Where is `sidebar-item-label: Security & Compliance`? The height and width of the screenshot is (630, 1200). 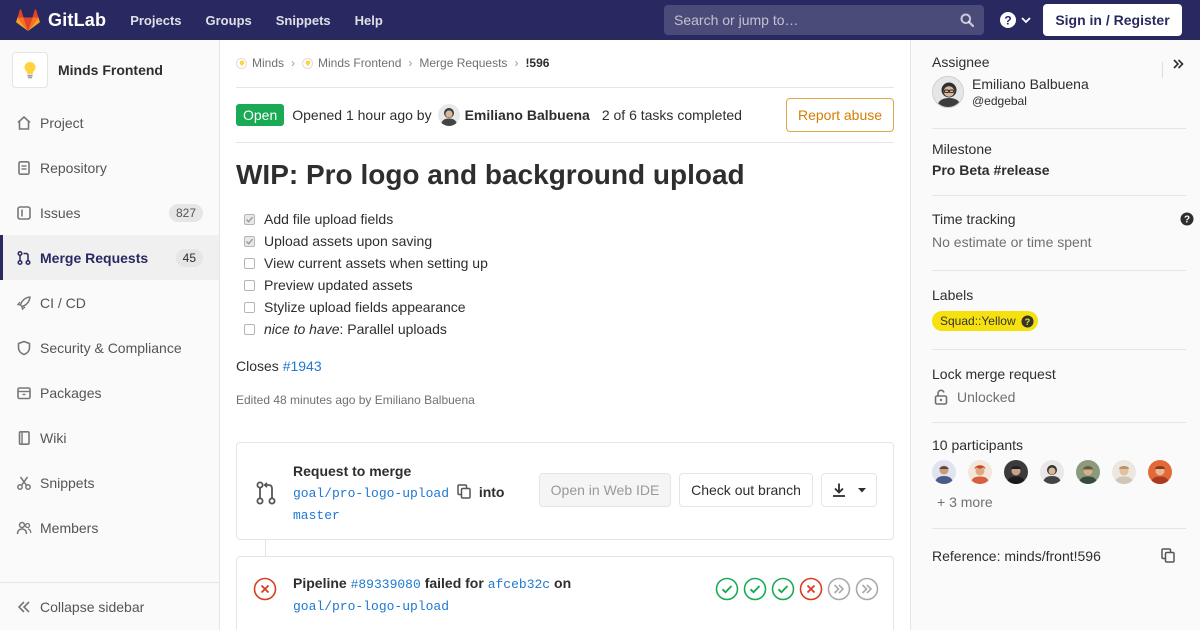
sidebar-item-label: Security & Compliance is located at coordinates (111, 347).